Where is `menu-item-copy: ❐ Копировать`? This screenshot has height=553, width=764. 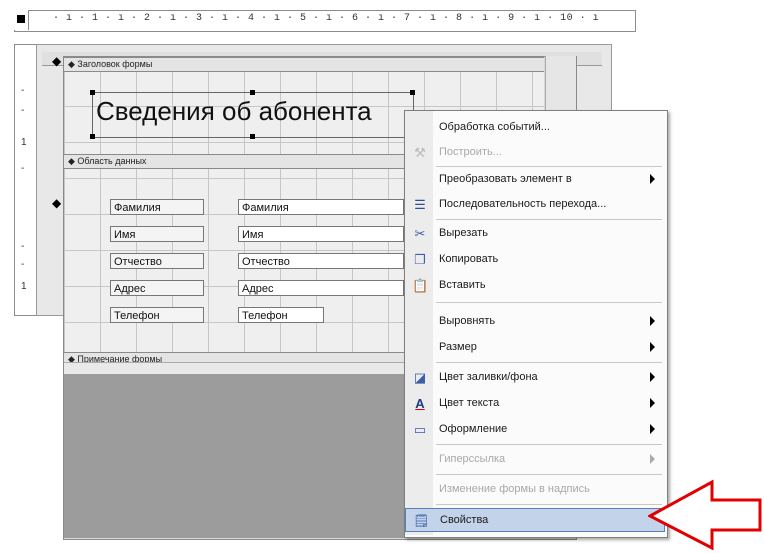 menu-item-copy: ❐ Копировать is located at coordinates (535, 260).